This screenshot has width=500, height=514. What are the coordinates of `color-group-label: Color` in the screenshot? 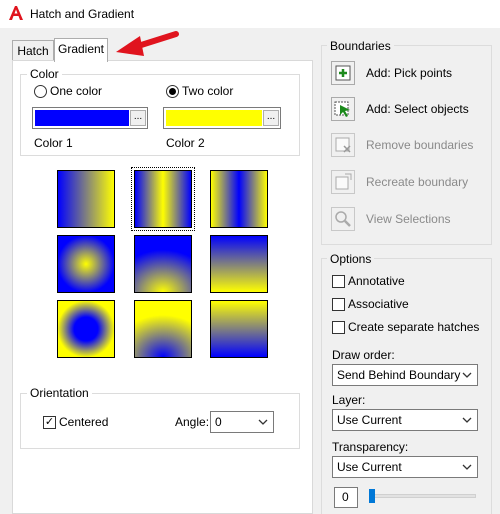 It's located at (44, 74).